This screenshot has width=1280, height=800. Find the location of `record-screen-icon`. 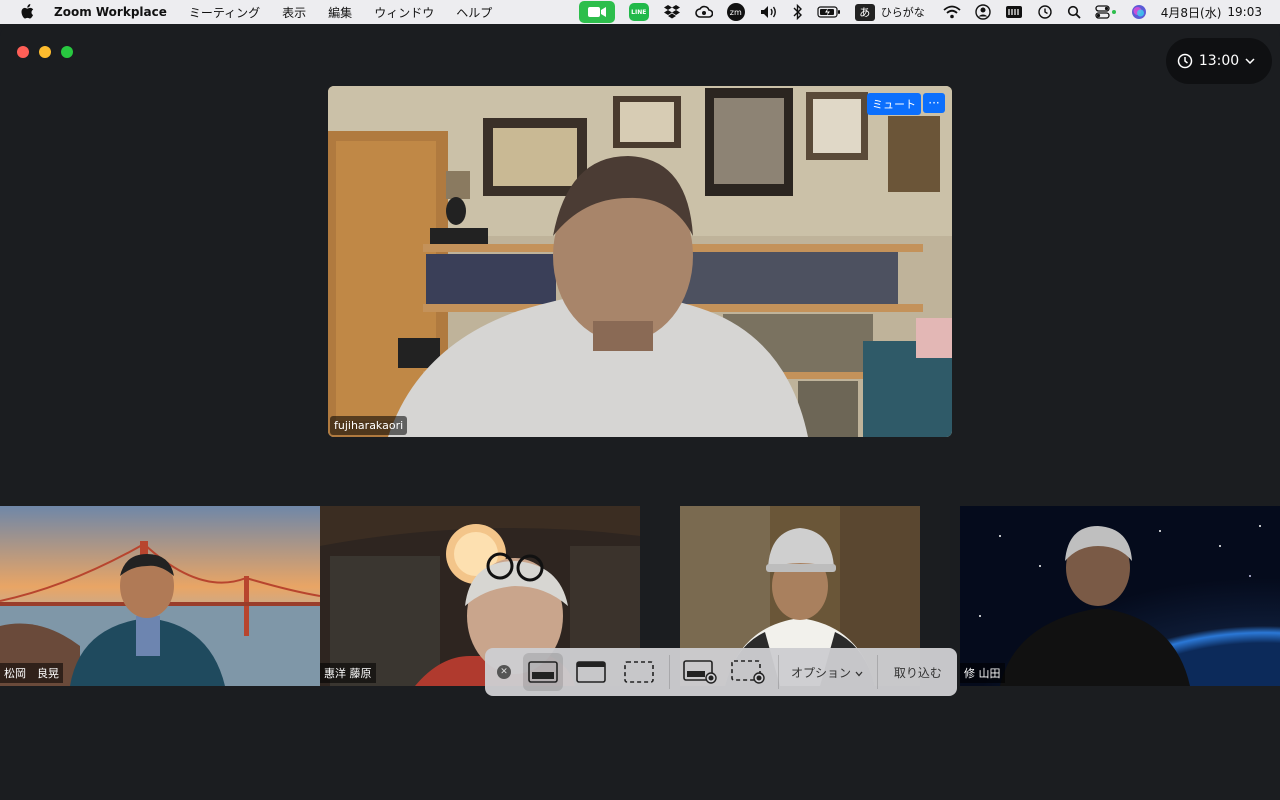

record-screen-icon is located at coordinates (700, 672).